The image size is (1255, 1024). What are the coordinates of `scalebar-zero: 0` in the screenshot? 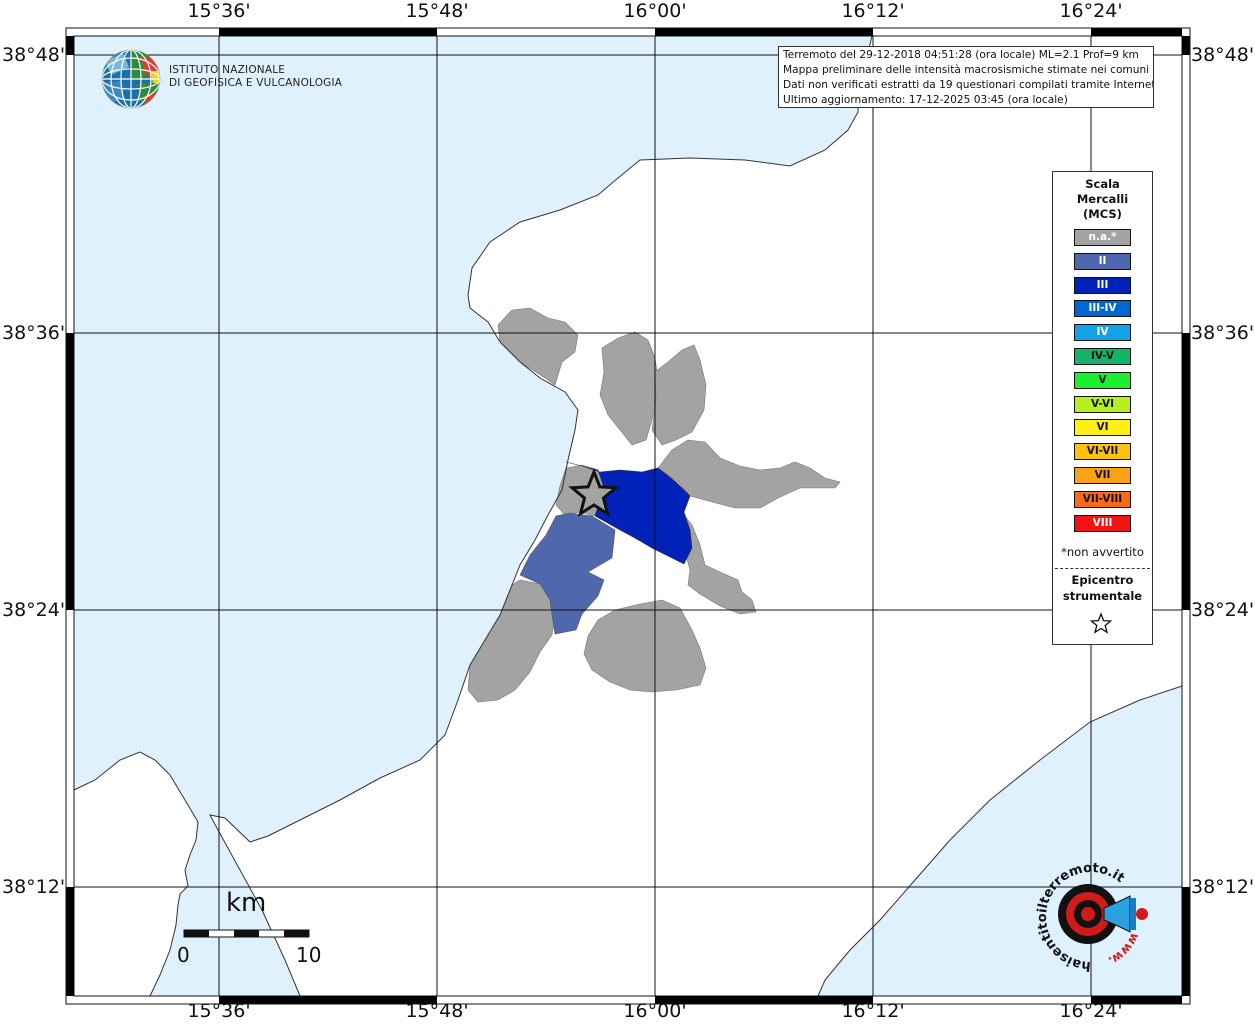 It's located at (183, 955).